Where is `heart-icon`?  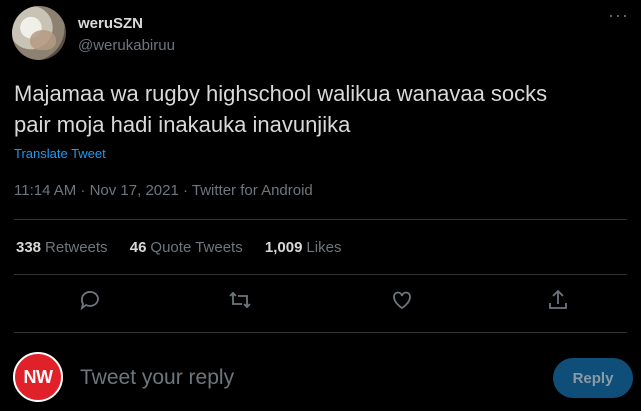
heart-icon is located at coordinates (402, 300).